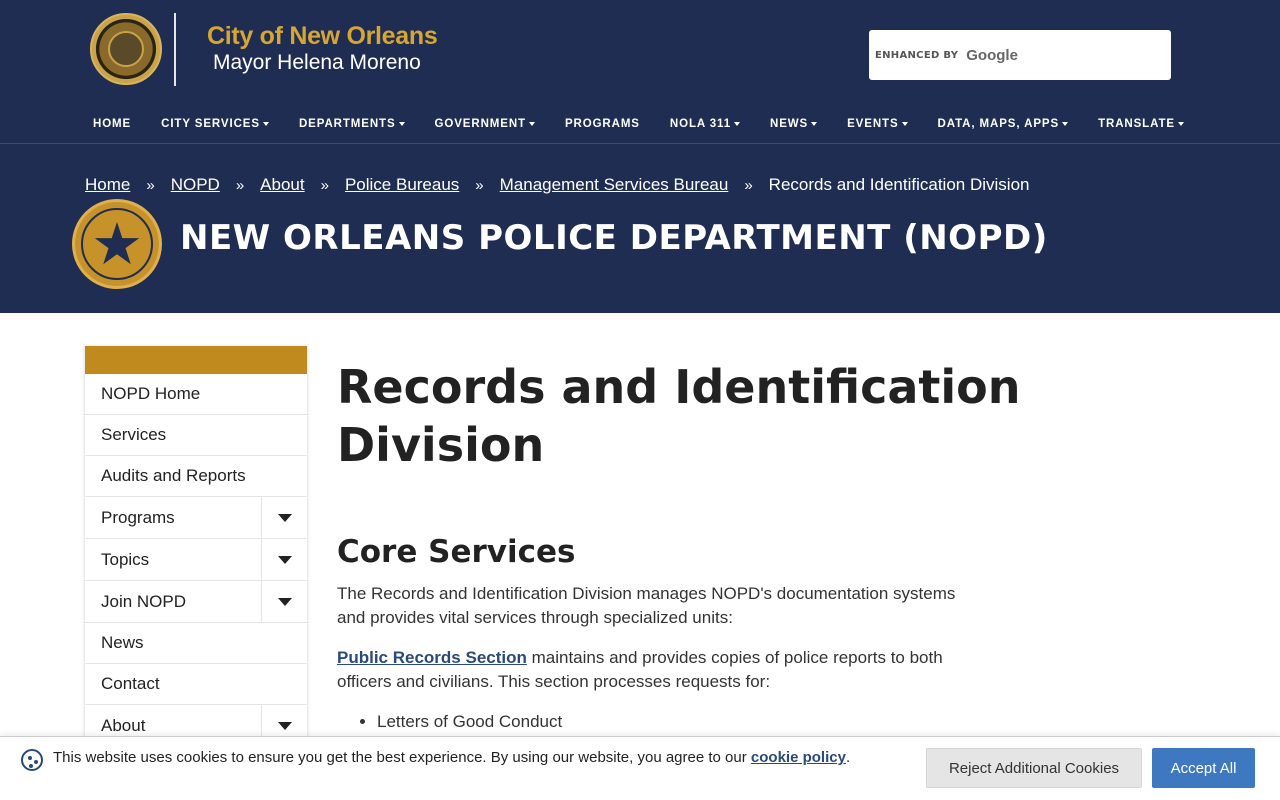 The image size is (1280, 800). What do you see at coordinates (175, 49) in the screenshot?
I see `header-divider` at bounding box center [175, 49].